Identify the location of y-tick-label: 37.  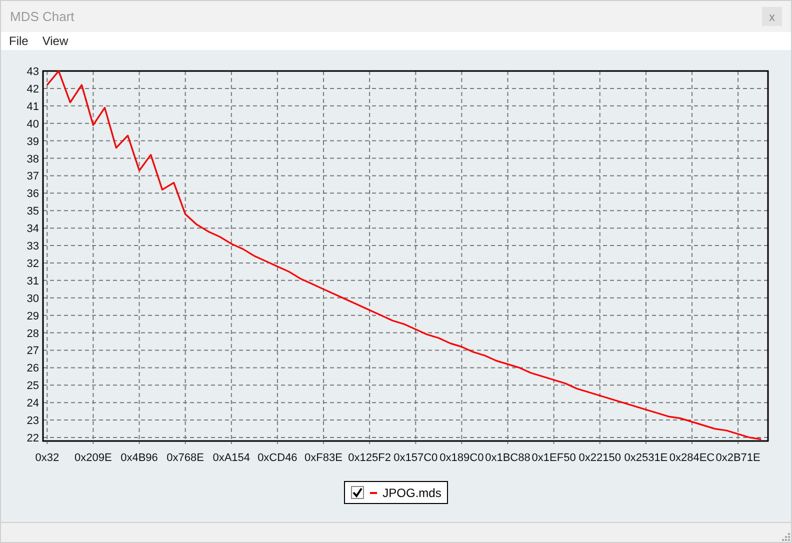
(32, 176).